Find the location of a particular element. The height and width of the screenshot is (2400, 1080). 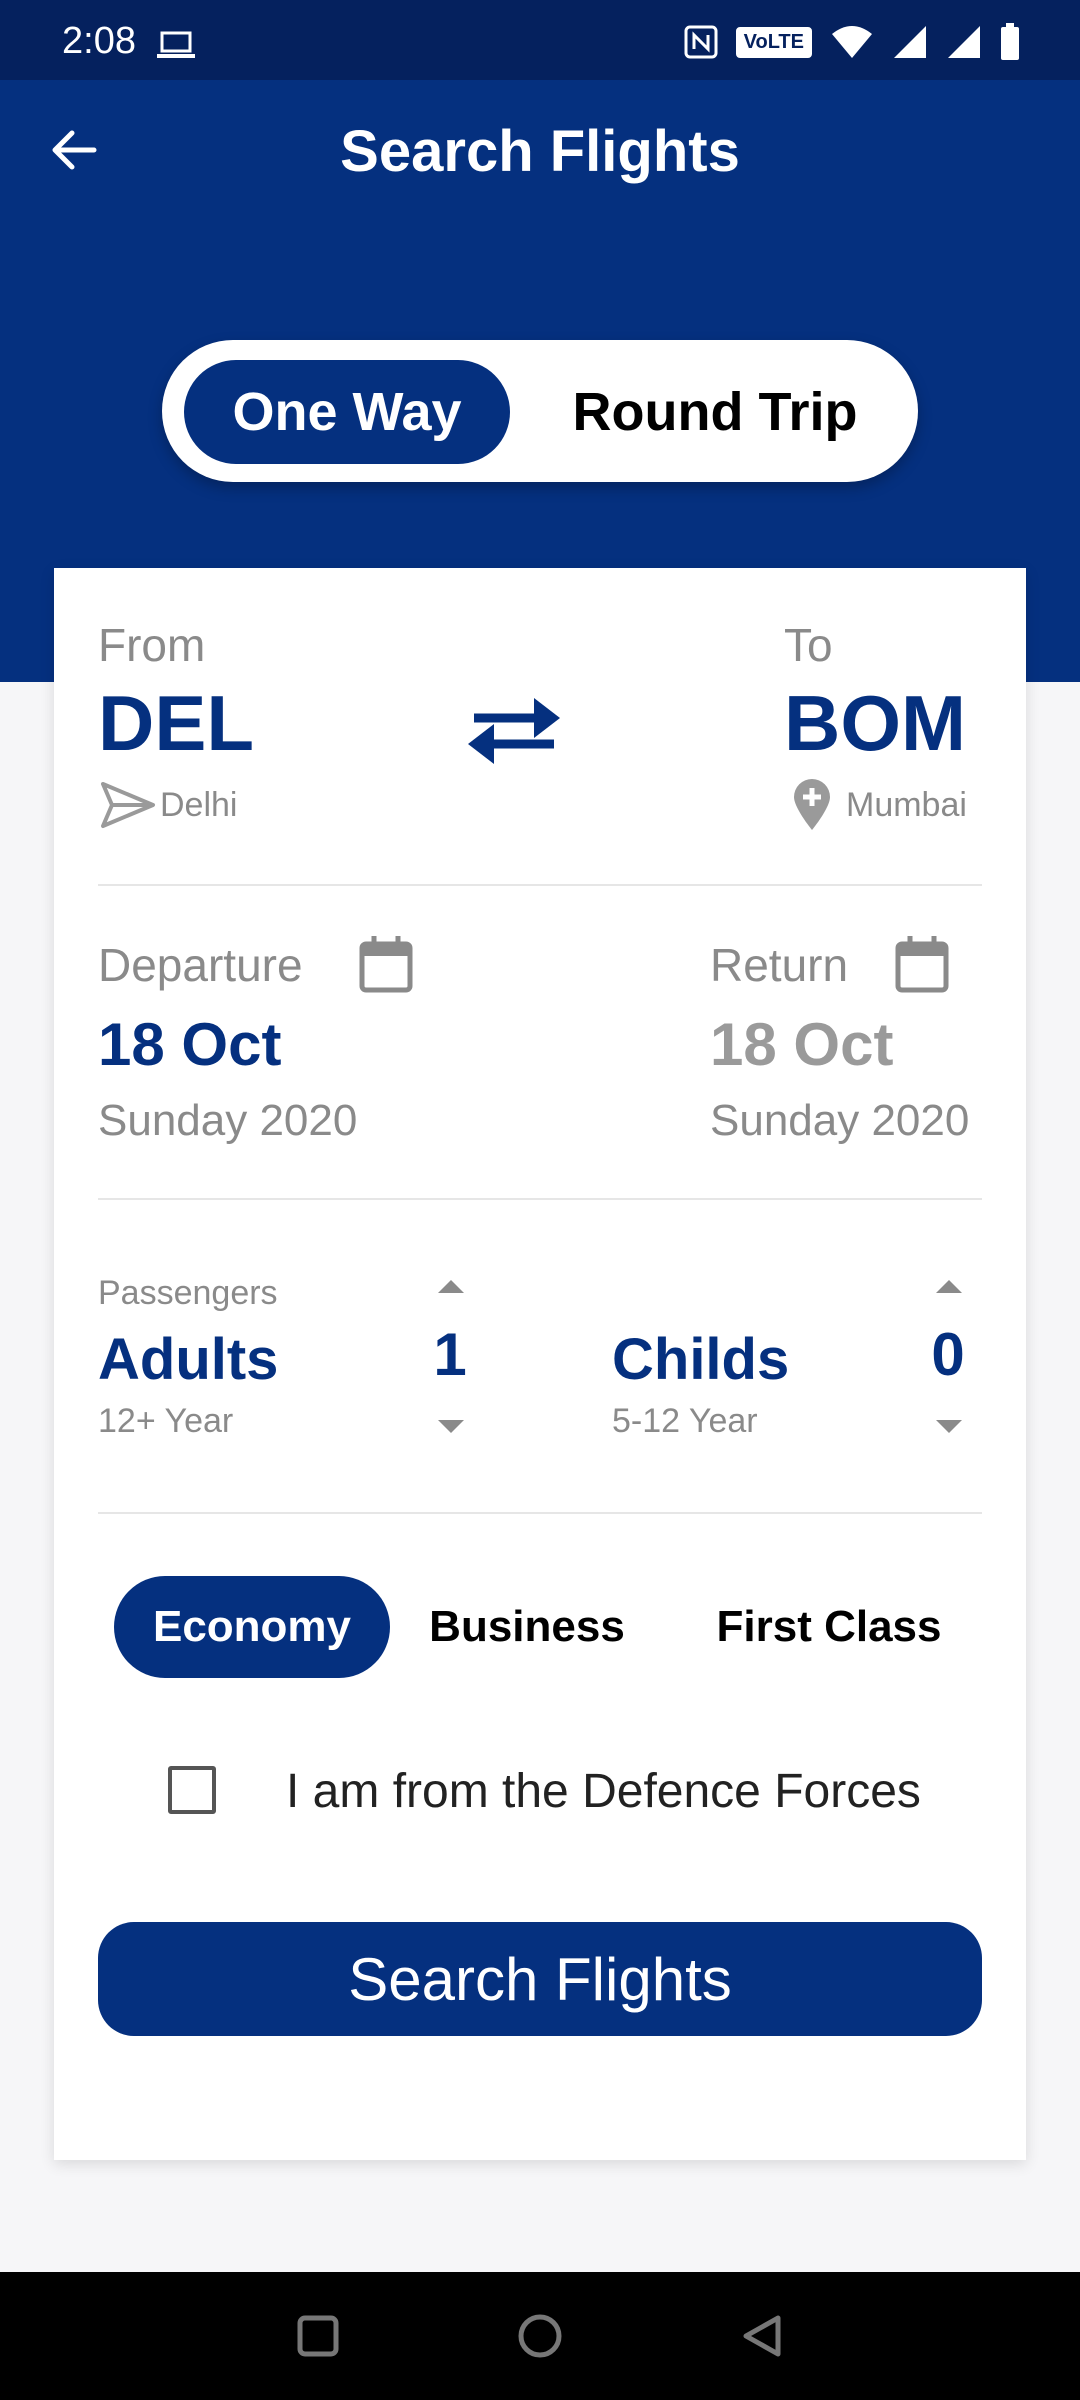

childs-age: 5-12 Year is located at coordinates (685, 1421).